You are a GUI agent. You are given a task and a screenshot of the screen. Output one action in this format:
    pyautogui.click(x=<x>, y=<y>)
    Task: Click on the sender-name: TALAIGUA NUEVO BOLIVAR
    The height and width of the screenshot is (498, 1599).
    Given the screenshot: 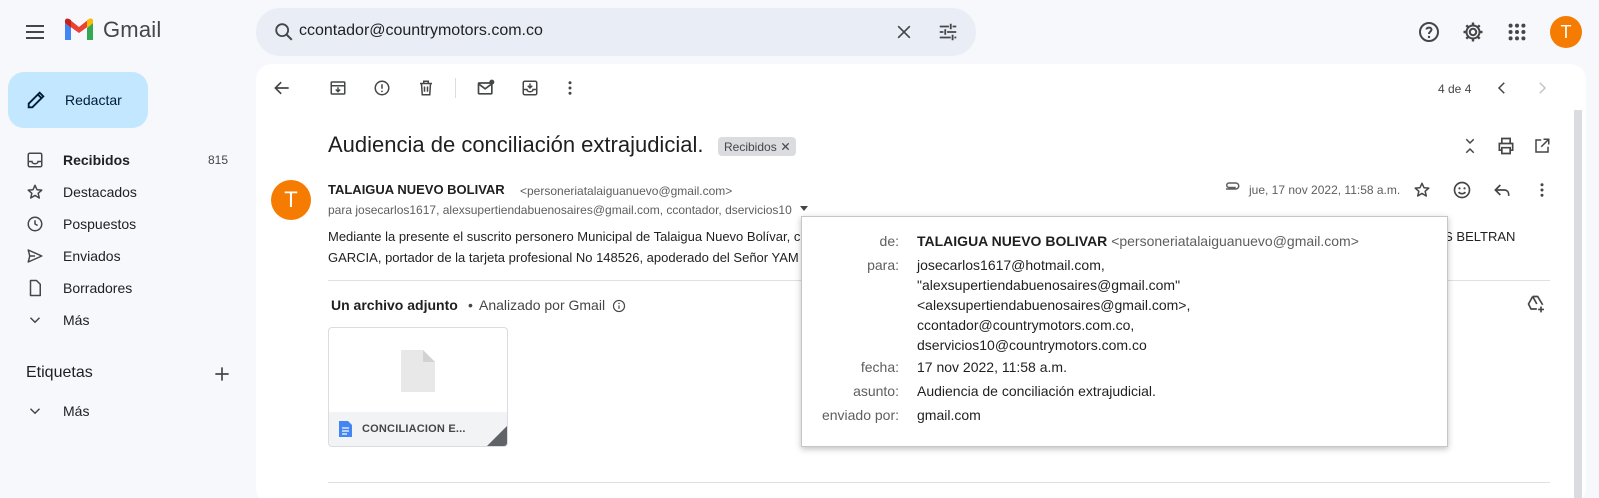 What is the action you would take?
    pyautogui.click(x=416, y=189)
    